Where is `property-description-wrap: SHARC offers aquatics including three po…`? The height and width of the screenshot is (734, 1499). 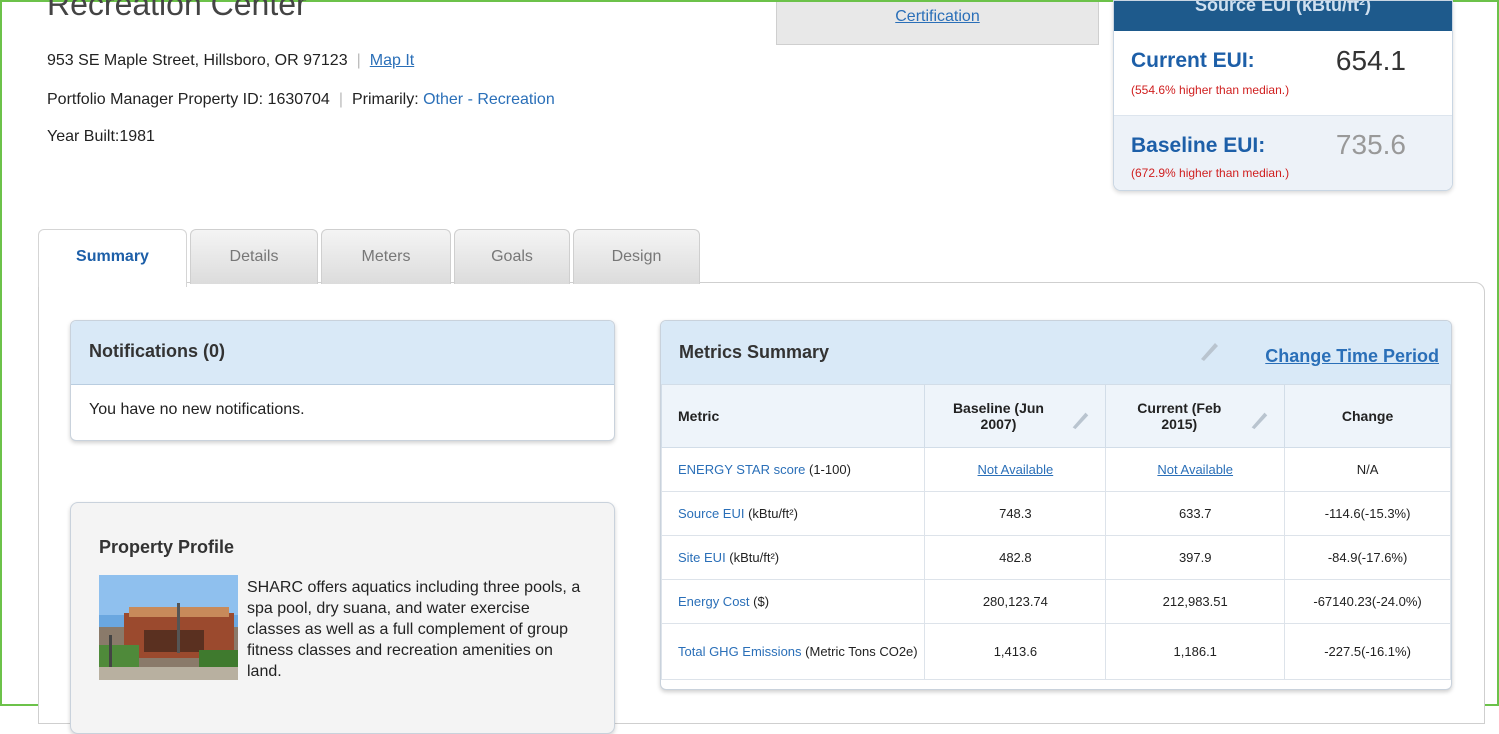 property-description-wrap: SHARC offers aquatics including three po… is located at coordinates (342, 629).